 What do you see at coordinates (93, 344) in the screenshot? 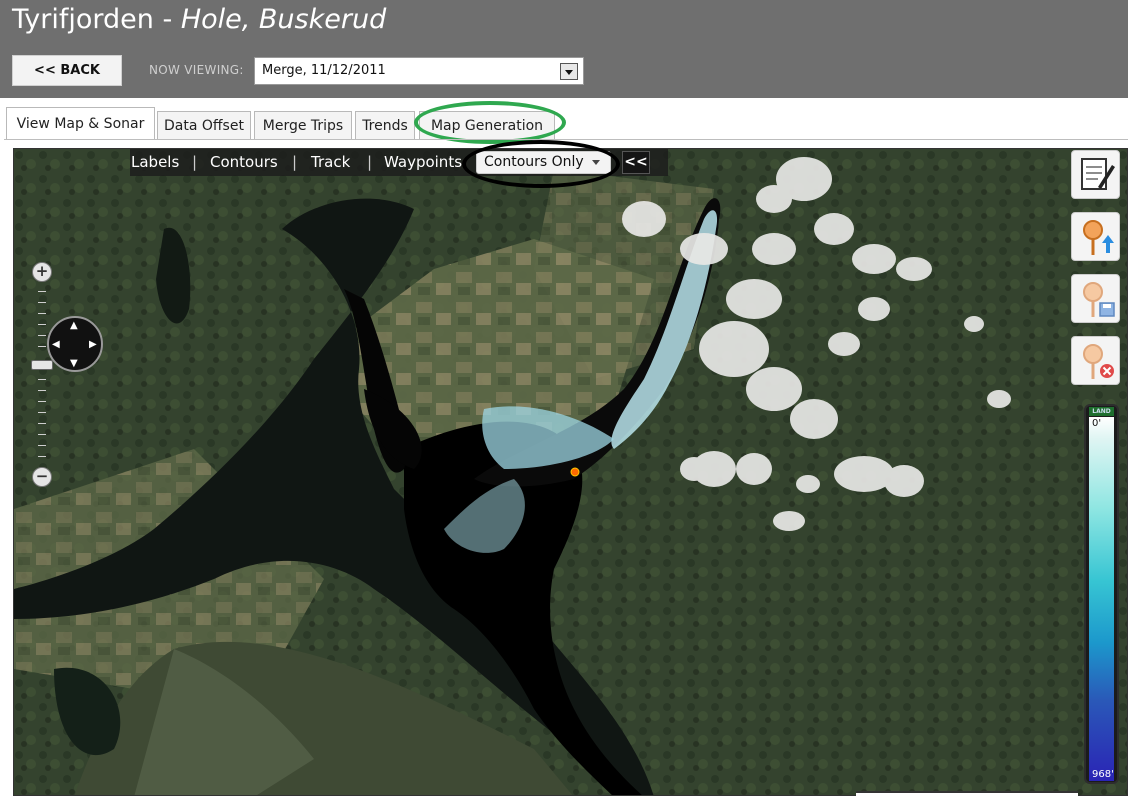
I see `pan-right-icon: ▶` at bounding box center [93, 344].